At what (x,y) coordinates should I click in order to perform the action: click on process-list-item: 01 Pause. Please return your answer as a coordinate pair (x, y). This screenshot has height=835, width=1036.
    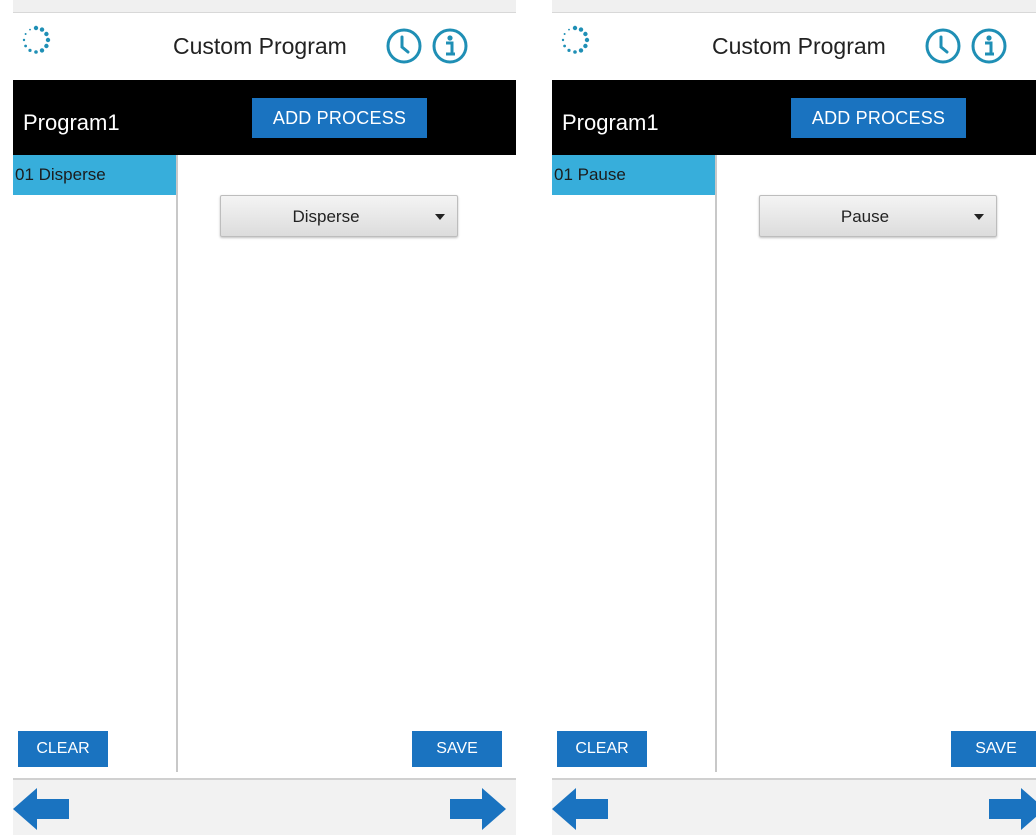
    Looking at the image, I should click on (633, 175).